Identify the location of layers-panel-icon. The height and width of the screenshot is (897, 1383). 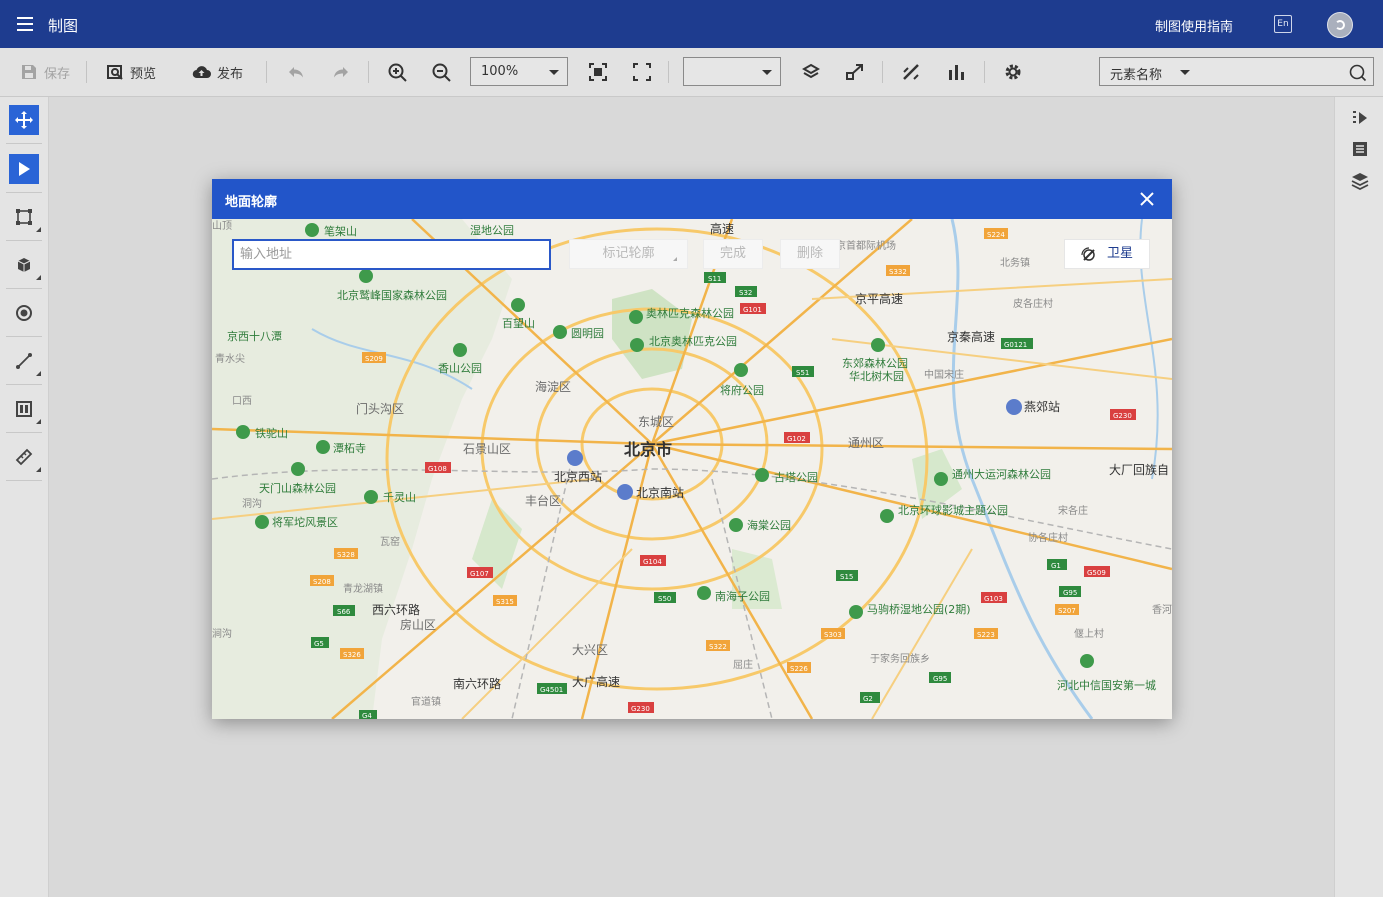
(1360, 181).